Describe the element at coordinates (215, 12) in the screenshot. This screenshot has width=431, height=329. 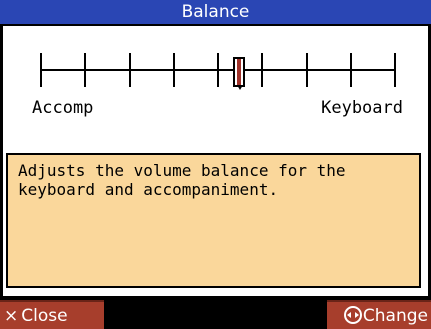
I see `page-title: Balance` at that location.